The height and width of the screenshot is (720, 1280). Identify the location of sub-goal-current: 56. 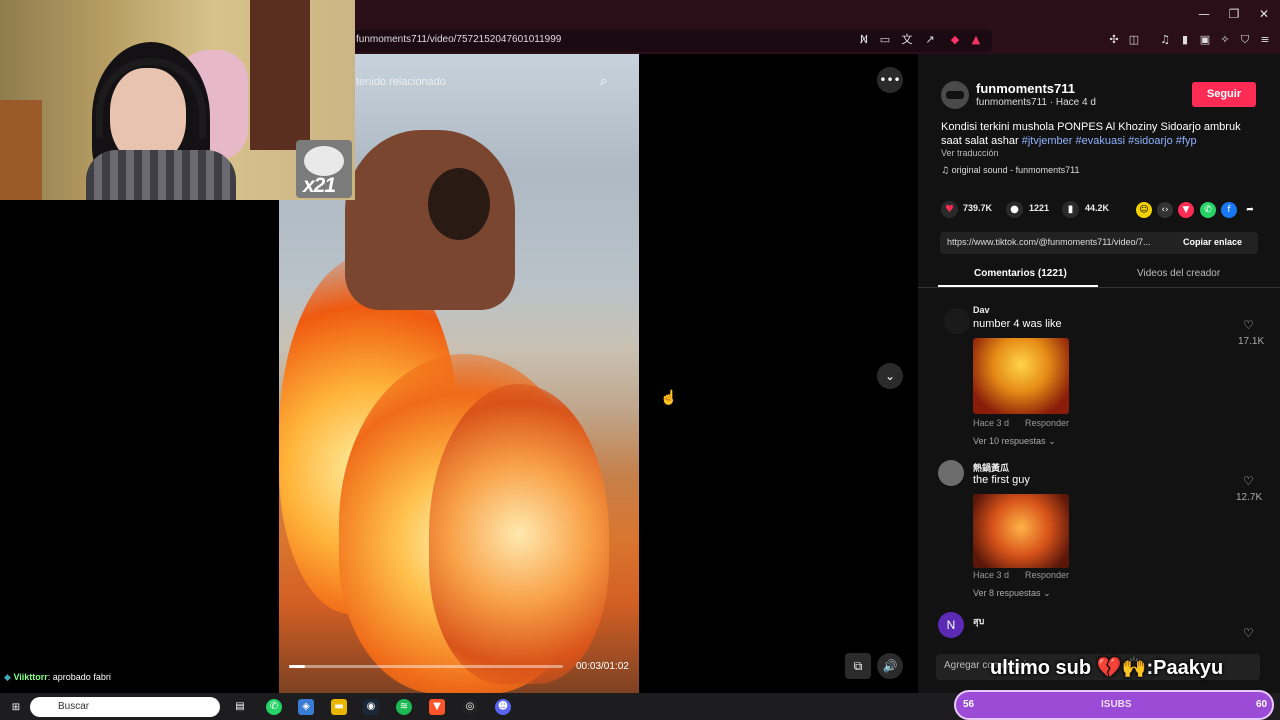
(969, 704).